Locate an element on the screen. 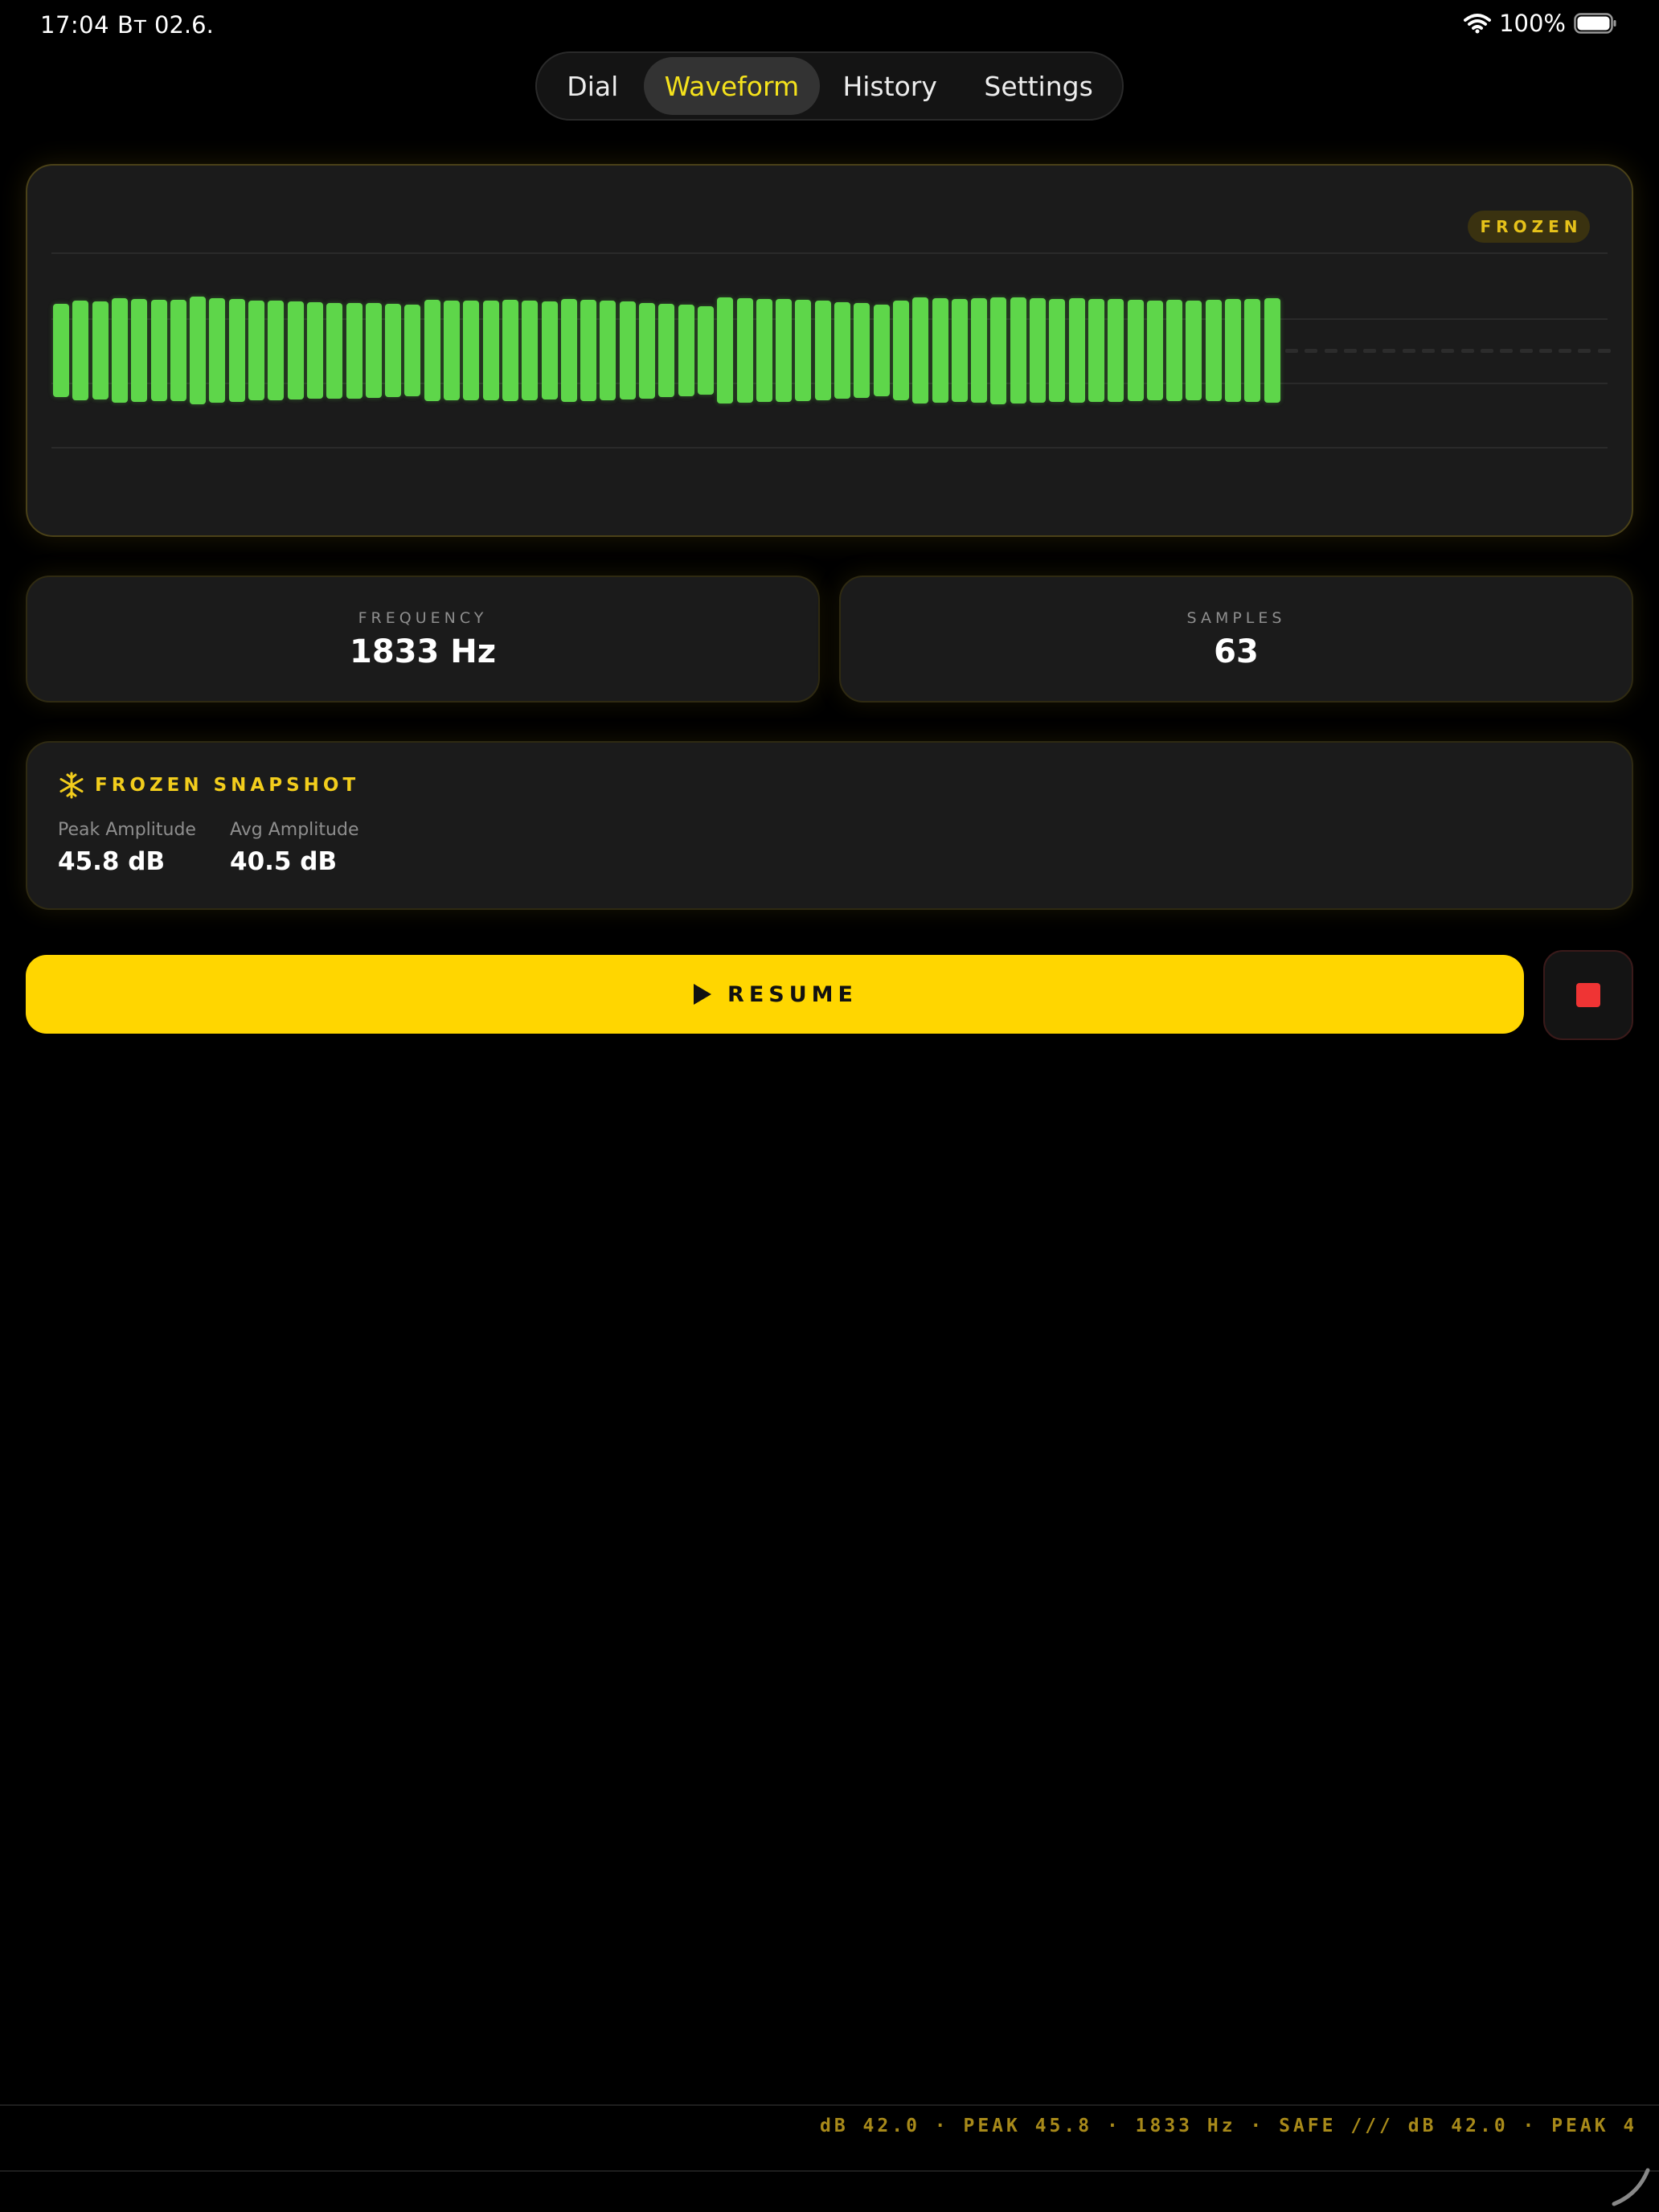 The image size is (1659, 2212). samples-value: 63 is located at coordinates (1236, 651).